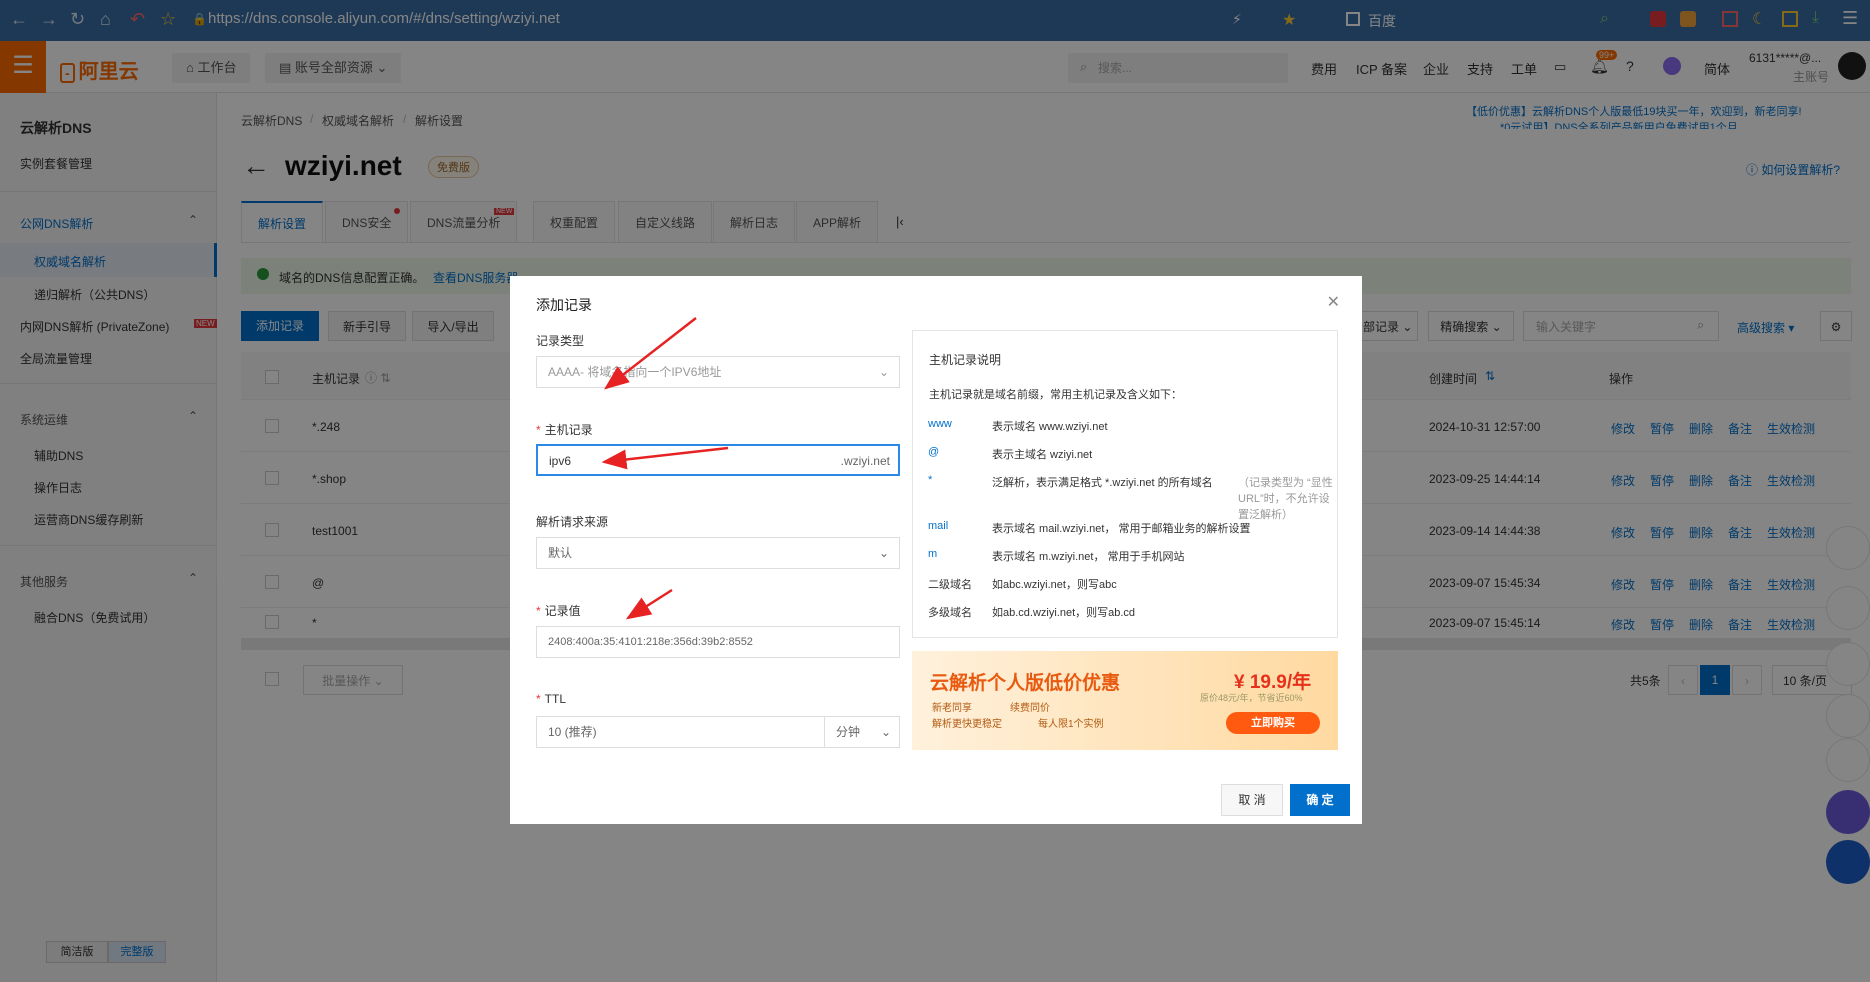  Describe the element at coordinates (665, 458) in the screenshot. I see `arrow-host` at that location.